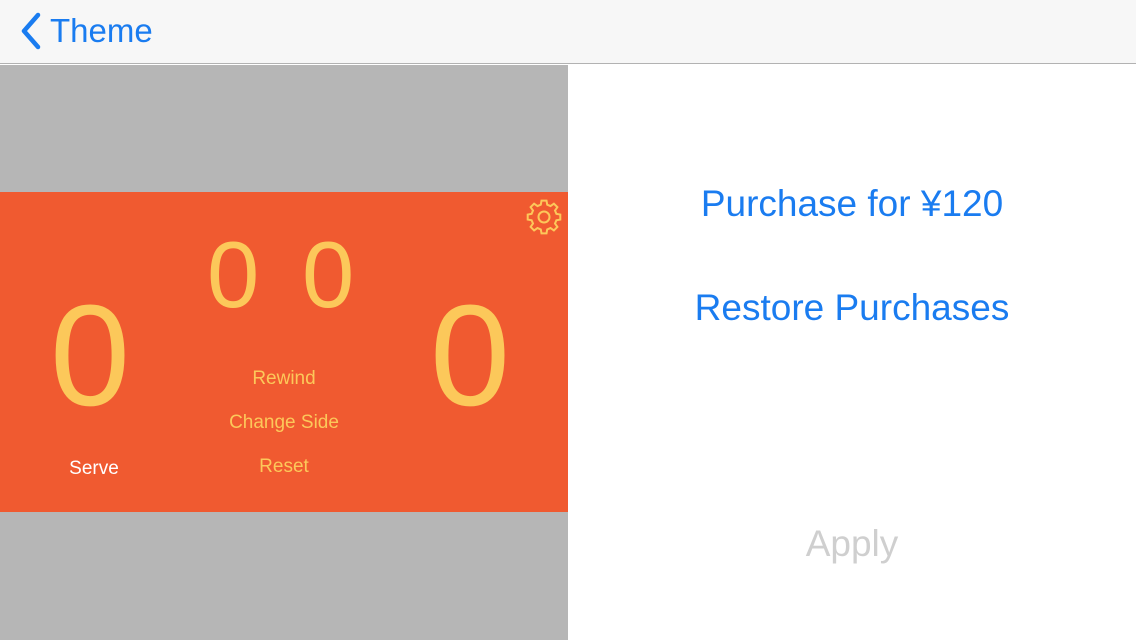 This screenshot has height=640, width=1136. Describe the element at coordinates (31, 31) in the screenshot. I see `chevron-left-icon` at that location.